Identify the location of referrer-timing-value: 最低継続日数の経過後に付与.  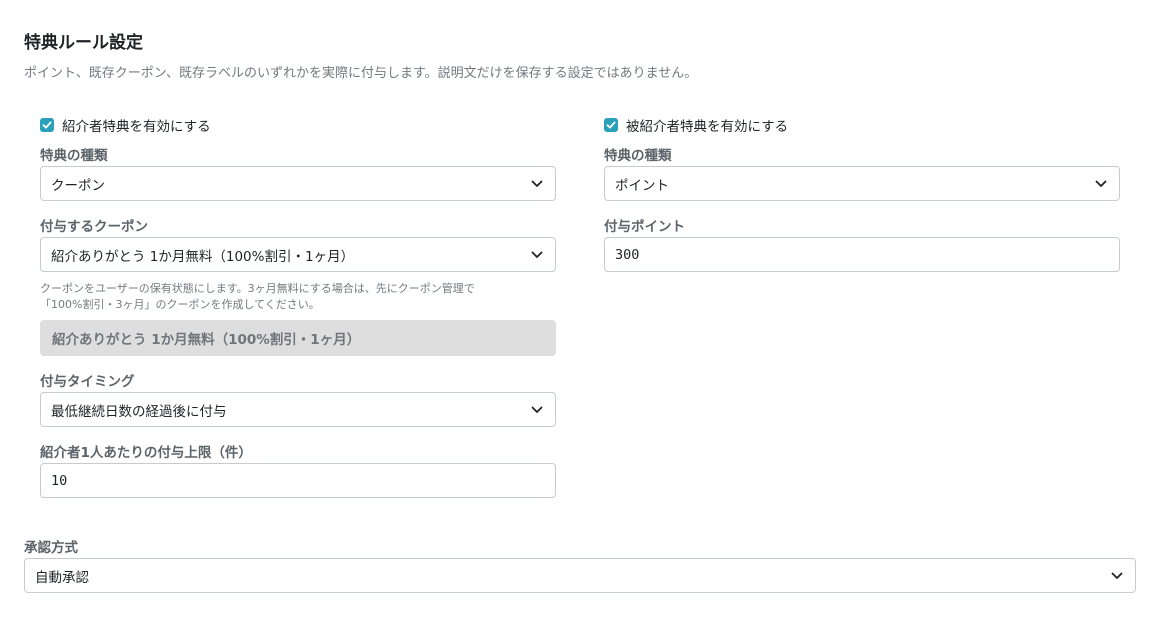
(139, 411).